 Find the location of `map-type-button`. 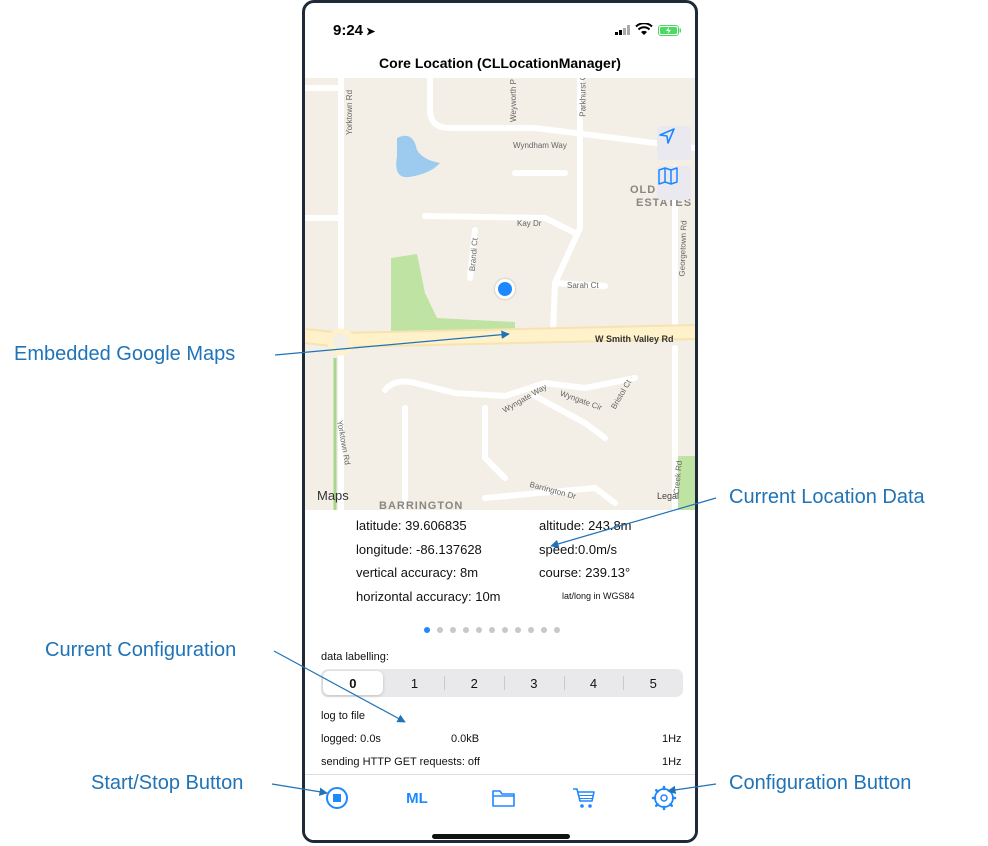

map-type-button is located at coordinates (674, 183).